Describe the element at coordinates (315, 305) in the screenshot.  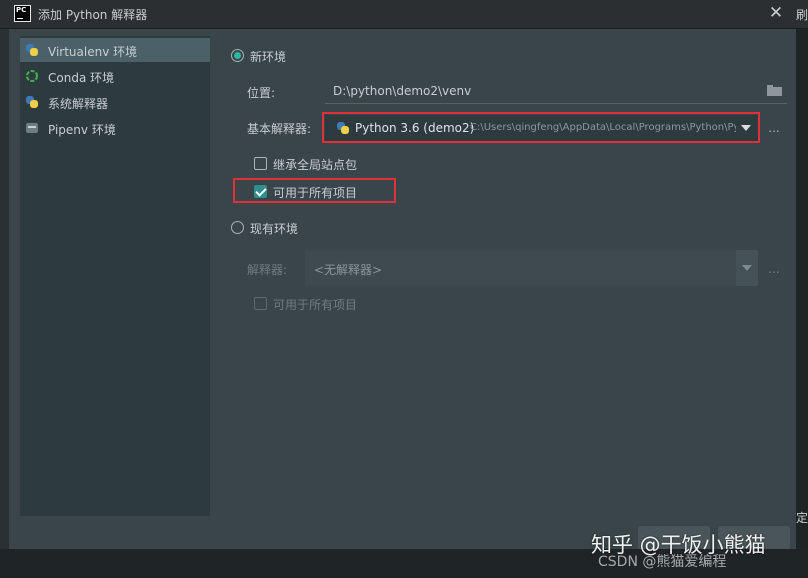
I see `existing-available-all-projects-label: 可用于所有项目` at that location.